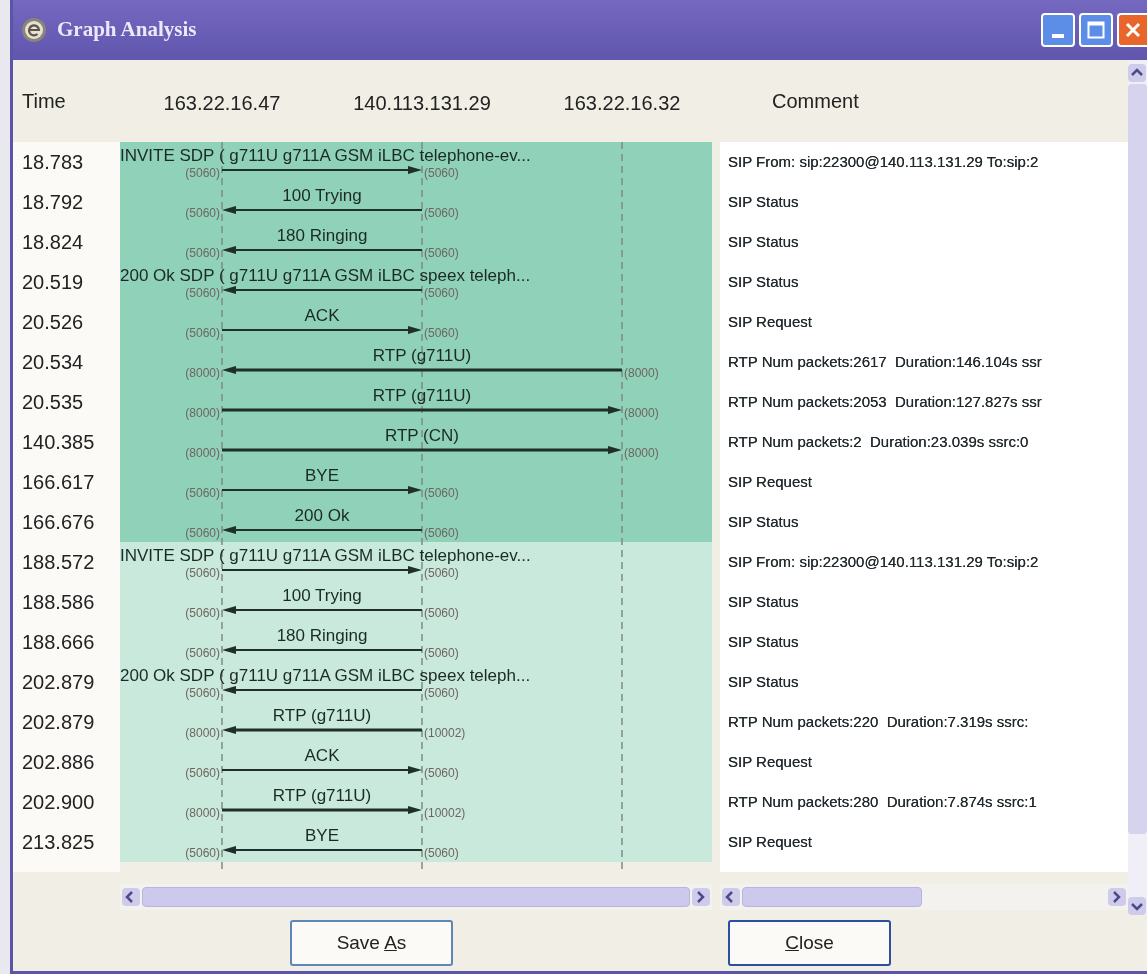  What do you see at coordinates (58, 522) in the screenshot?
I see `time-cell-text: 166.676` at bounding box center [58, 522].